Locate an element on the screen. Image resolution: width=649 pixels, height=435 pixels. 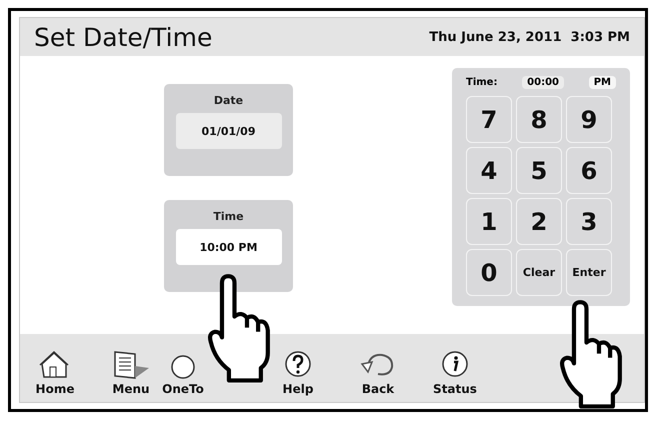
digit-key: 0 is located at coordinates (489, 272).